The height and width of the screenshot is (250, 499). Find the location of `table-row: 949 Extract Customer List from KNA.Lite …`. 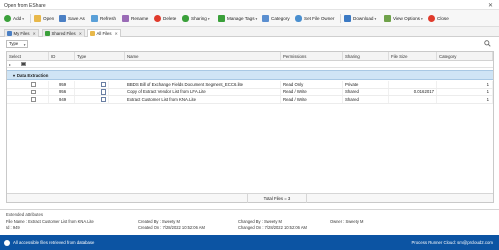

table-row: 949 Extract Customer List from KNA.Lite … is located at coordinates (250, 100).